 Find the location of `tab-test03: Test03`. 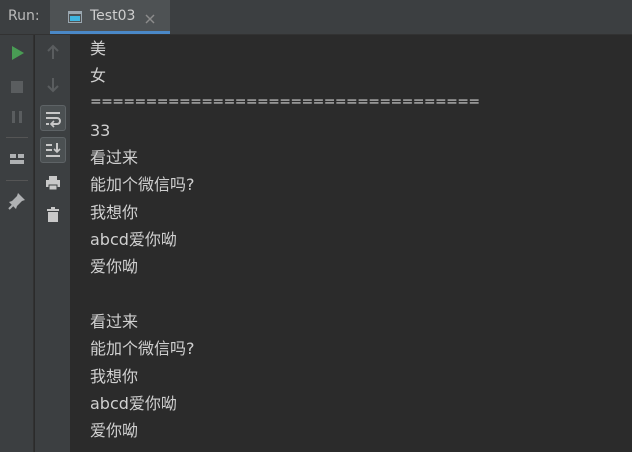

tab-test03: Test03 is located at coordinates (110, 17).